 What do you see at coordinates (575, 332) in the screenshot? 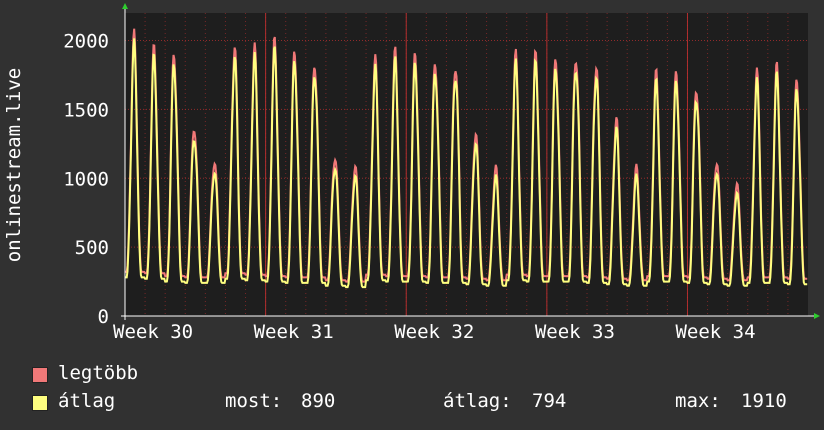
I see `x-tick-label: Week 33` at bounding box center [575, 332].